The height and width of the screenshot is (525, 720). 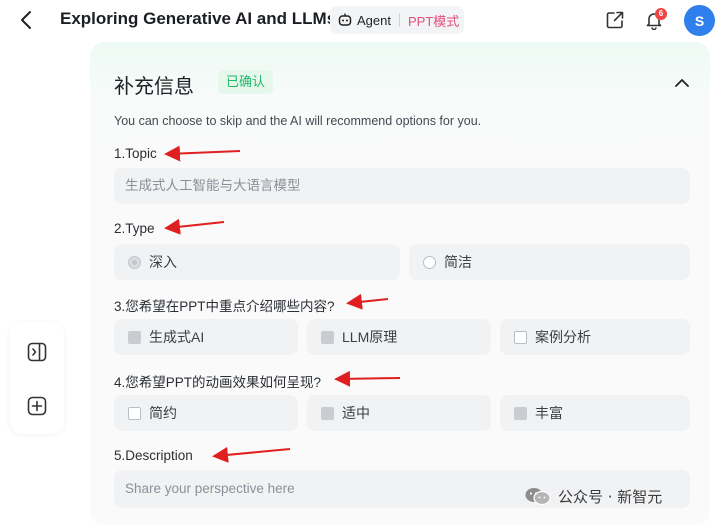 What do you see at coordinates (661, 14) in the screenshot?
I see `notification-badge: 6` at bounding box center [661, 14].